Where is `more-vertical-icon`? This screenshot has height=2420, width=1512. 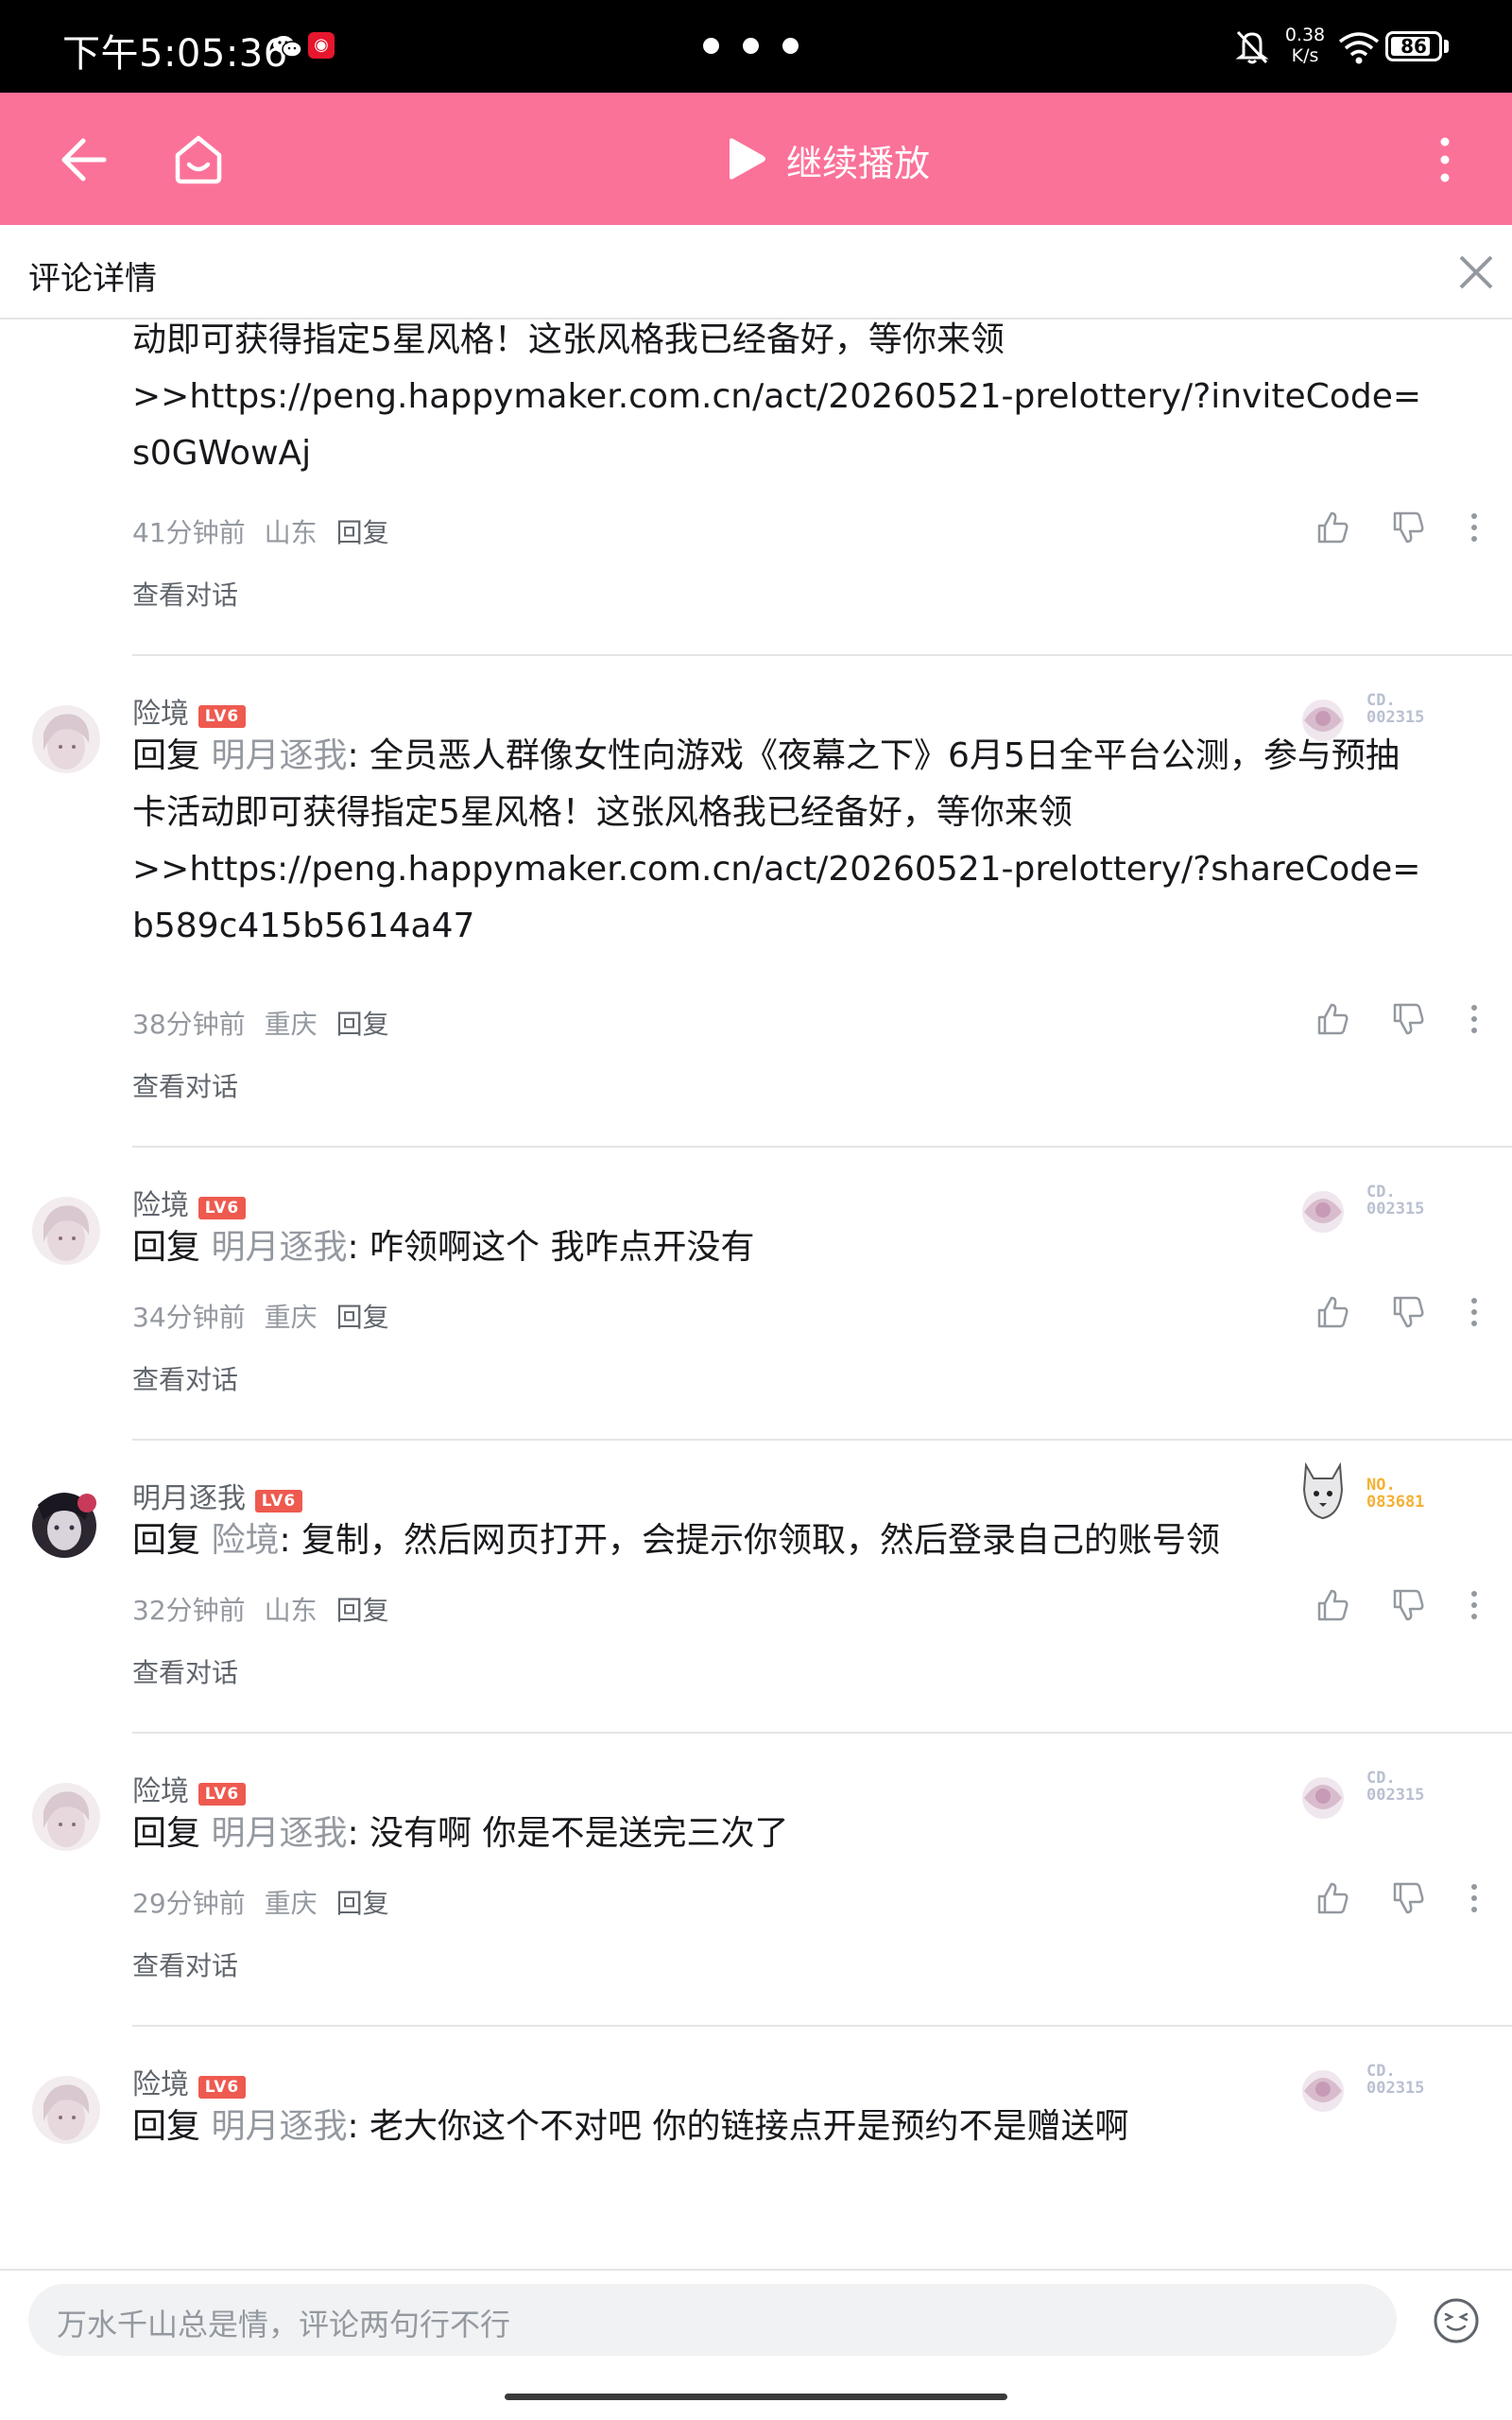
more-vertical-icon is located at coordinates (1445, 159).